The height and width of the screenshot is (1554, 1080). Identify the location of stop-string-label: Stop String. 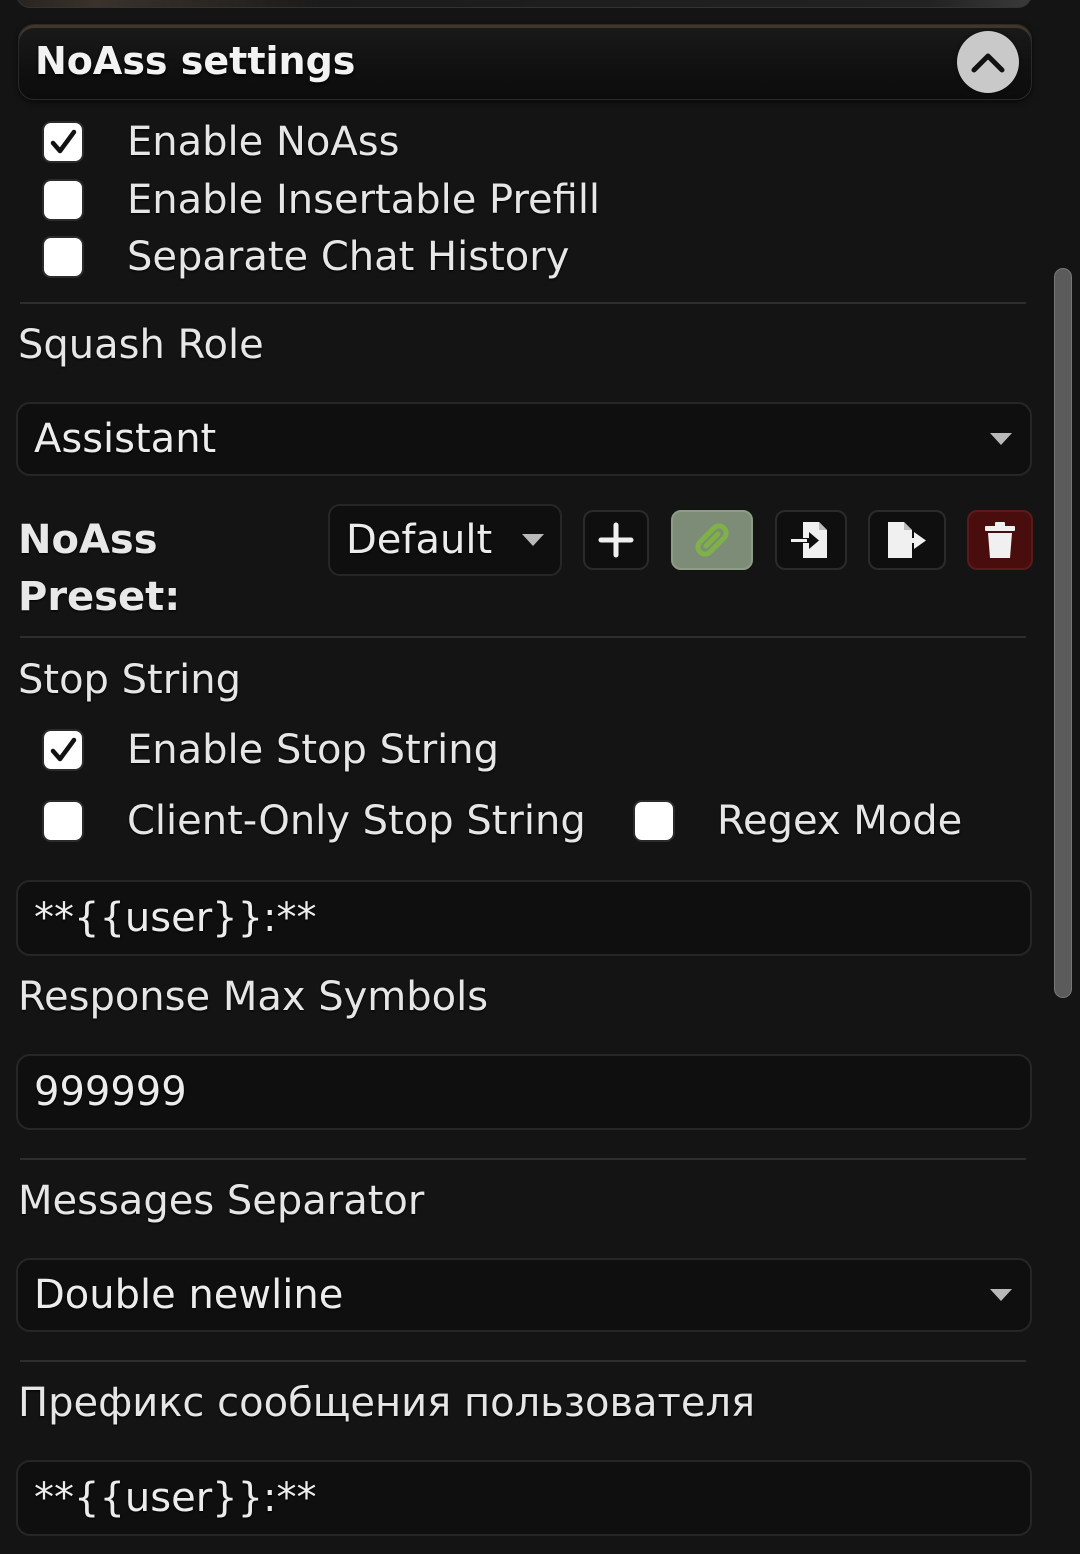
(130, 680).